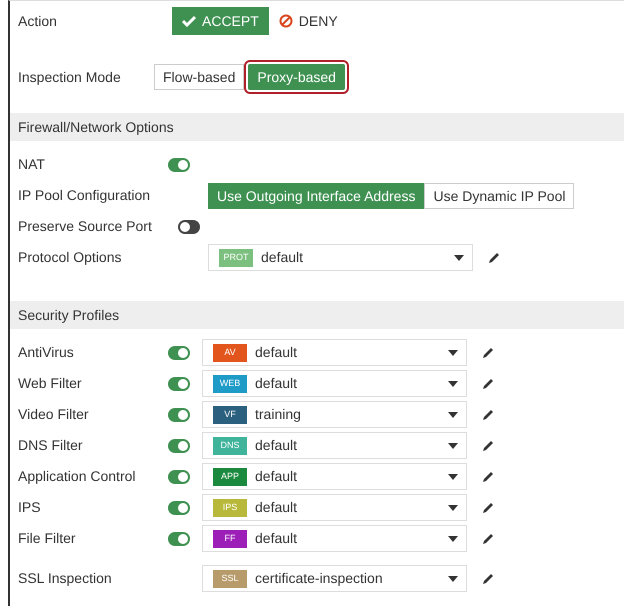  What do you see at coordinates (38, 21) in the screenshot?
I see `field-label: Action` at bounding box center [38, 21].